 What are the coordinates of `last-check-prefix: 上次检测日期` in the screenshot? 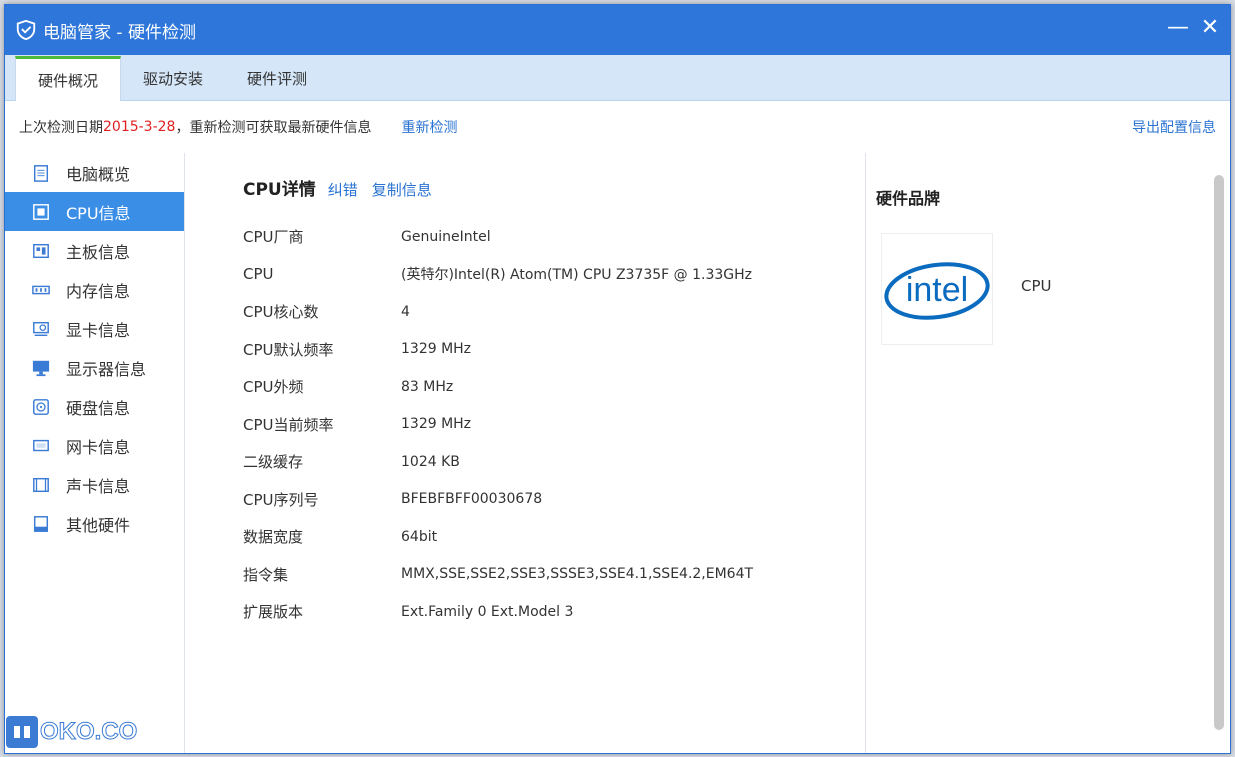 It's located at (61, 128).